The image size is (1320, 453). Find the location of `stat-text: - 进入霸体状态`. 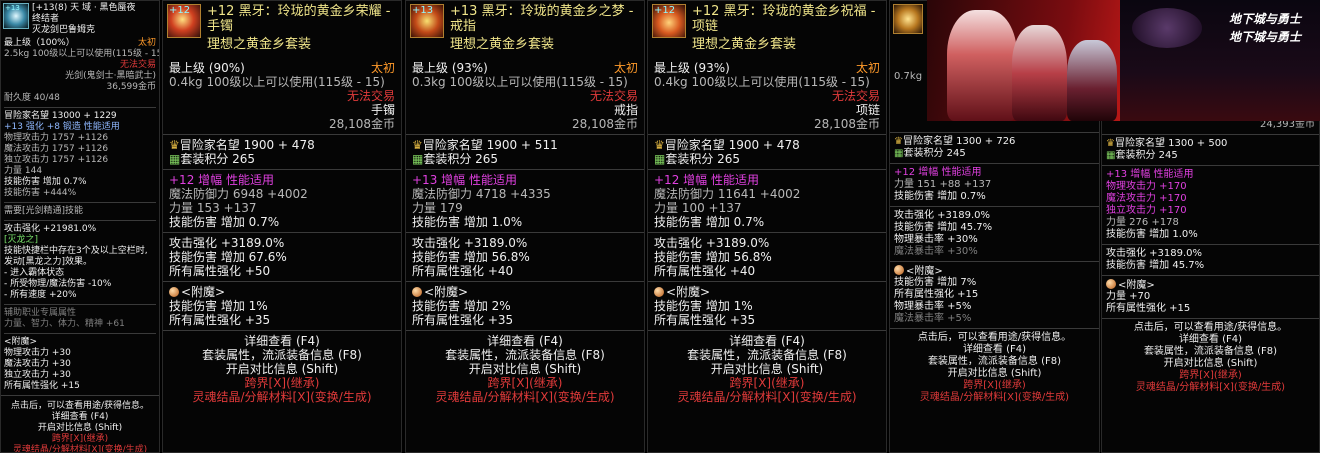

stat-text: - 进入霸体状态 is located at coordinates (34, 273).